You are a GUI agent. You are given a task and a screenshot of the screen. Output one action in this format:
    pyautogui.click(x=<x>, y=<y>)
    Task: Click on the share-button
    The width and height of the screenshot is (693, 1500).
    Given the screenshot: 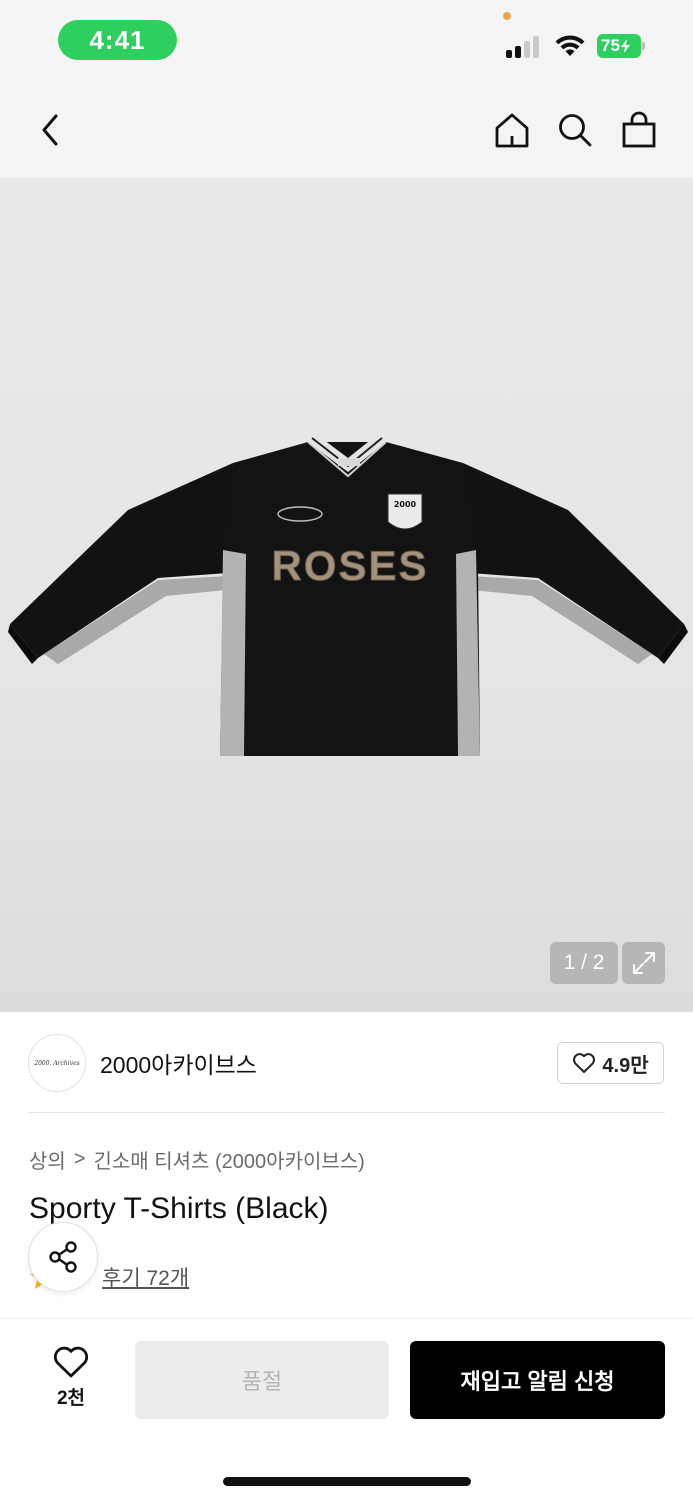 What is the action you would take?
    pyautogui.click(x=63, y=1257)
    